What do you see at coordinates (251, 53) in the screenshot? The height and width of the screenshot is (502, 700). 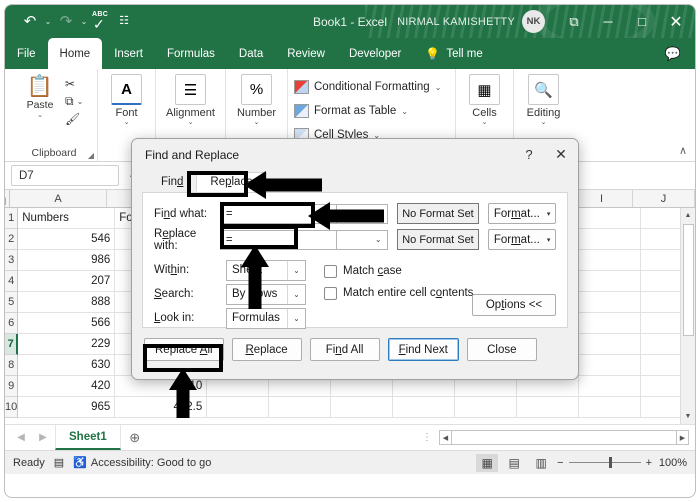 I see `tab-data: Data` at bounding box center [251, 53].